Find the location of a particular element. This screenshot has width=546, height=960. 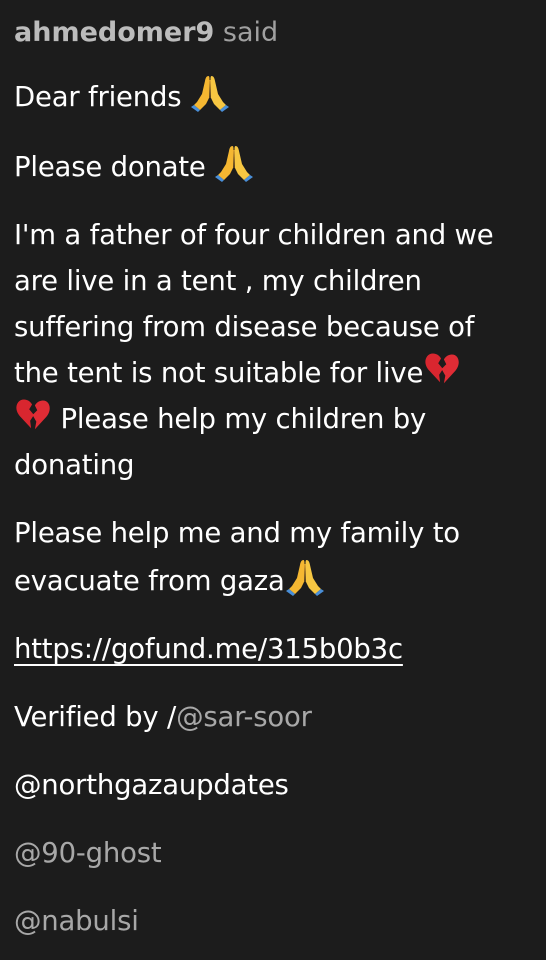

greeting-text: Dear friends is located at coordinates (98, 97).